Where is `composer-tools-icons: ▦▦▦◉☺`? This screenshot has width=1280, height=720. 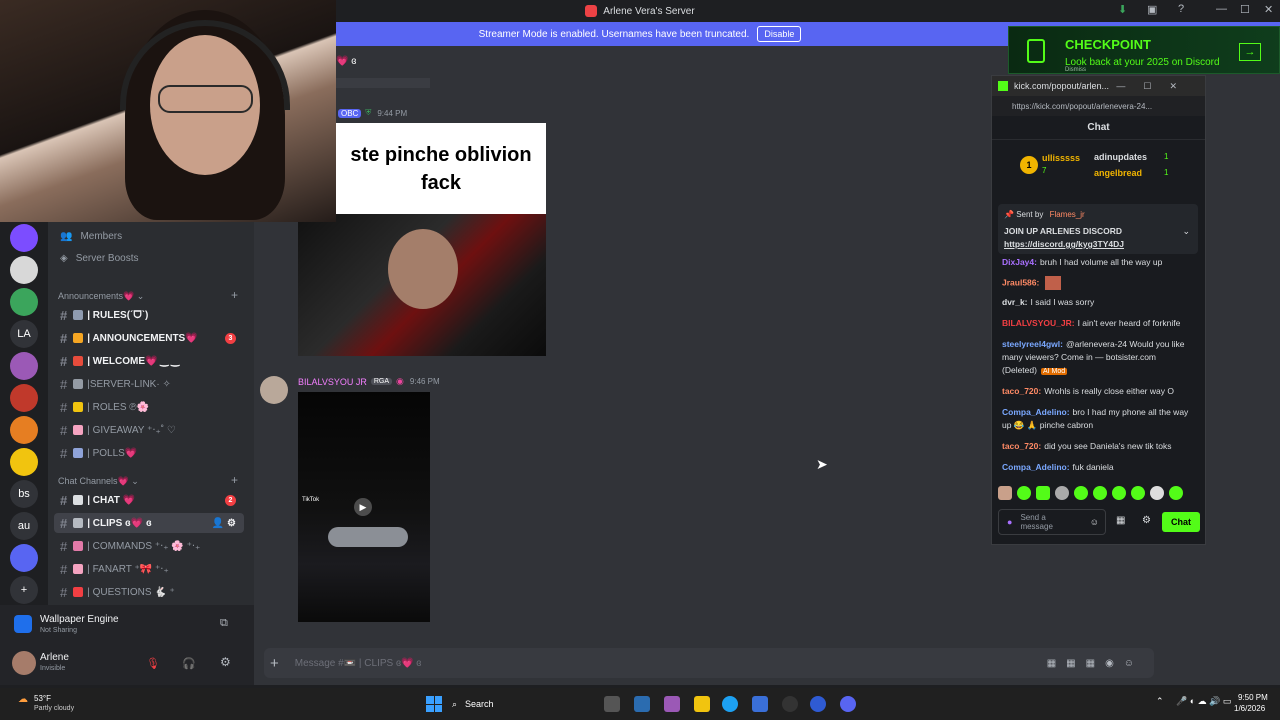
composer-tools-icons: ▦▦▦◉☺ is located at coordinates (1095, 663).